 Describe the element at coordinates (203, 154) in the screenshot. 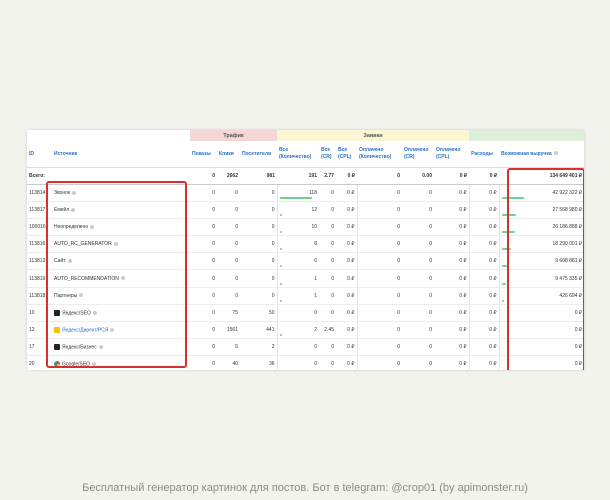

I see `col-shows: Показы` at that location.